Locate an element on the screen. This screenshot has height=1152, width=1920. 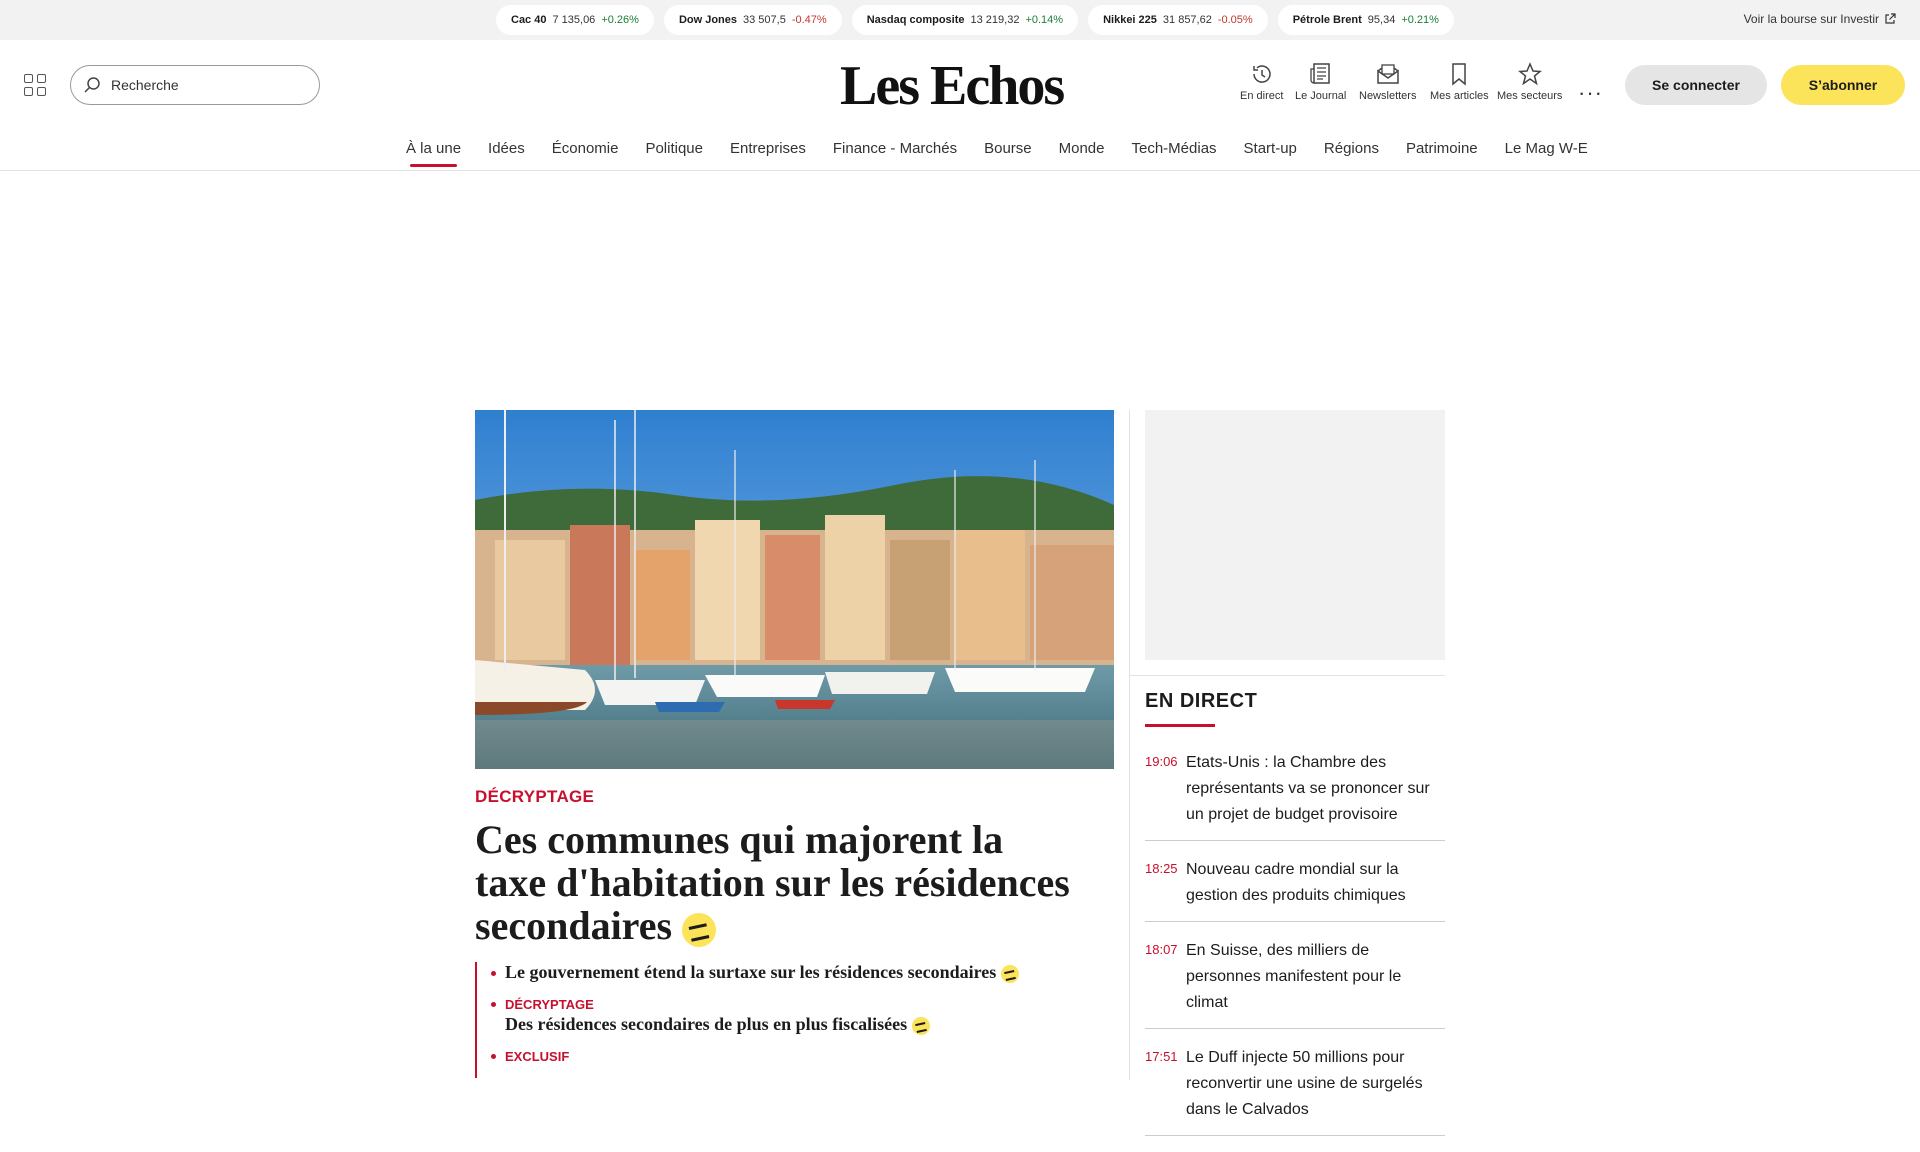
ticker-nasdaq: Nasdaq composite 13 219,32 +0.14% is located at coordinates (965, 20).